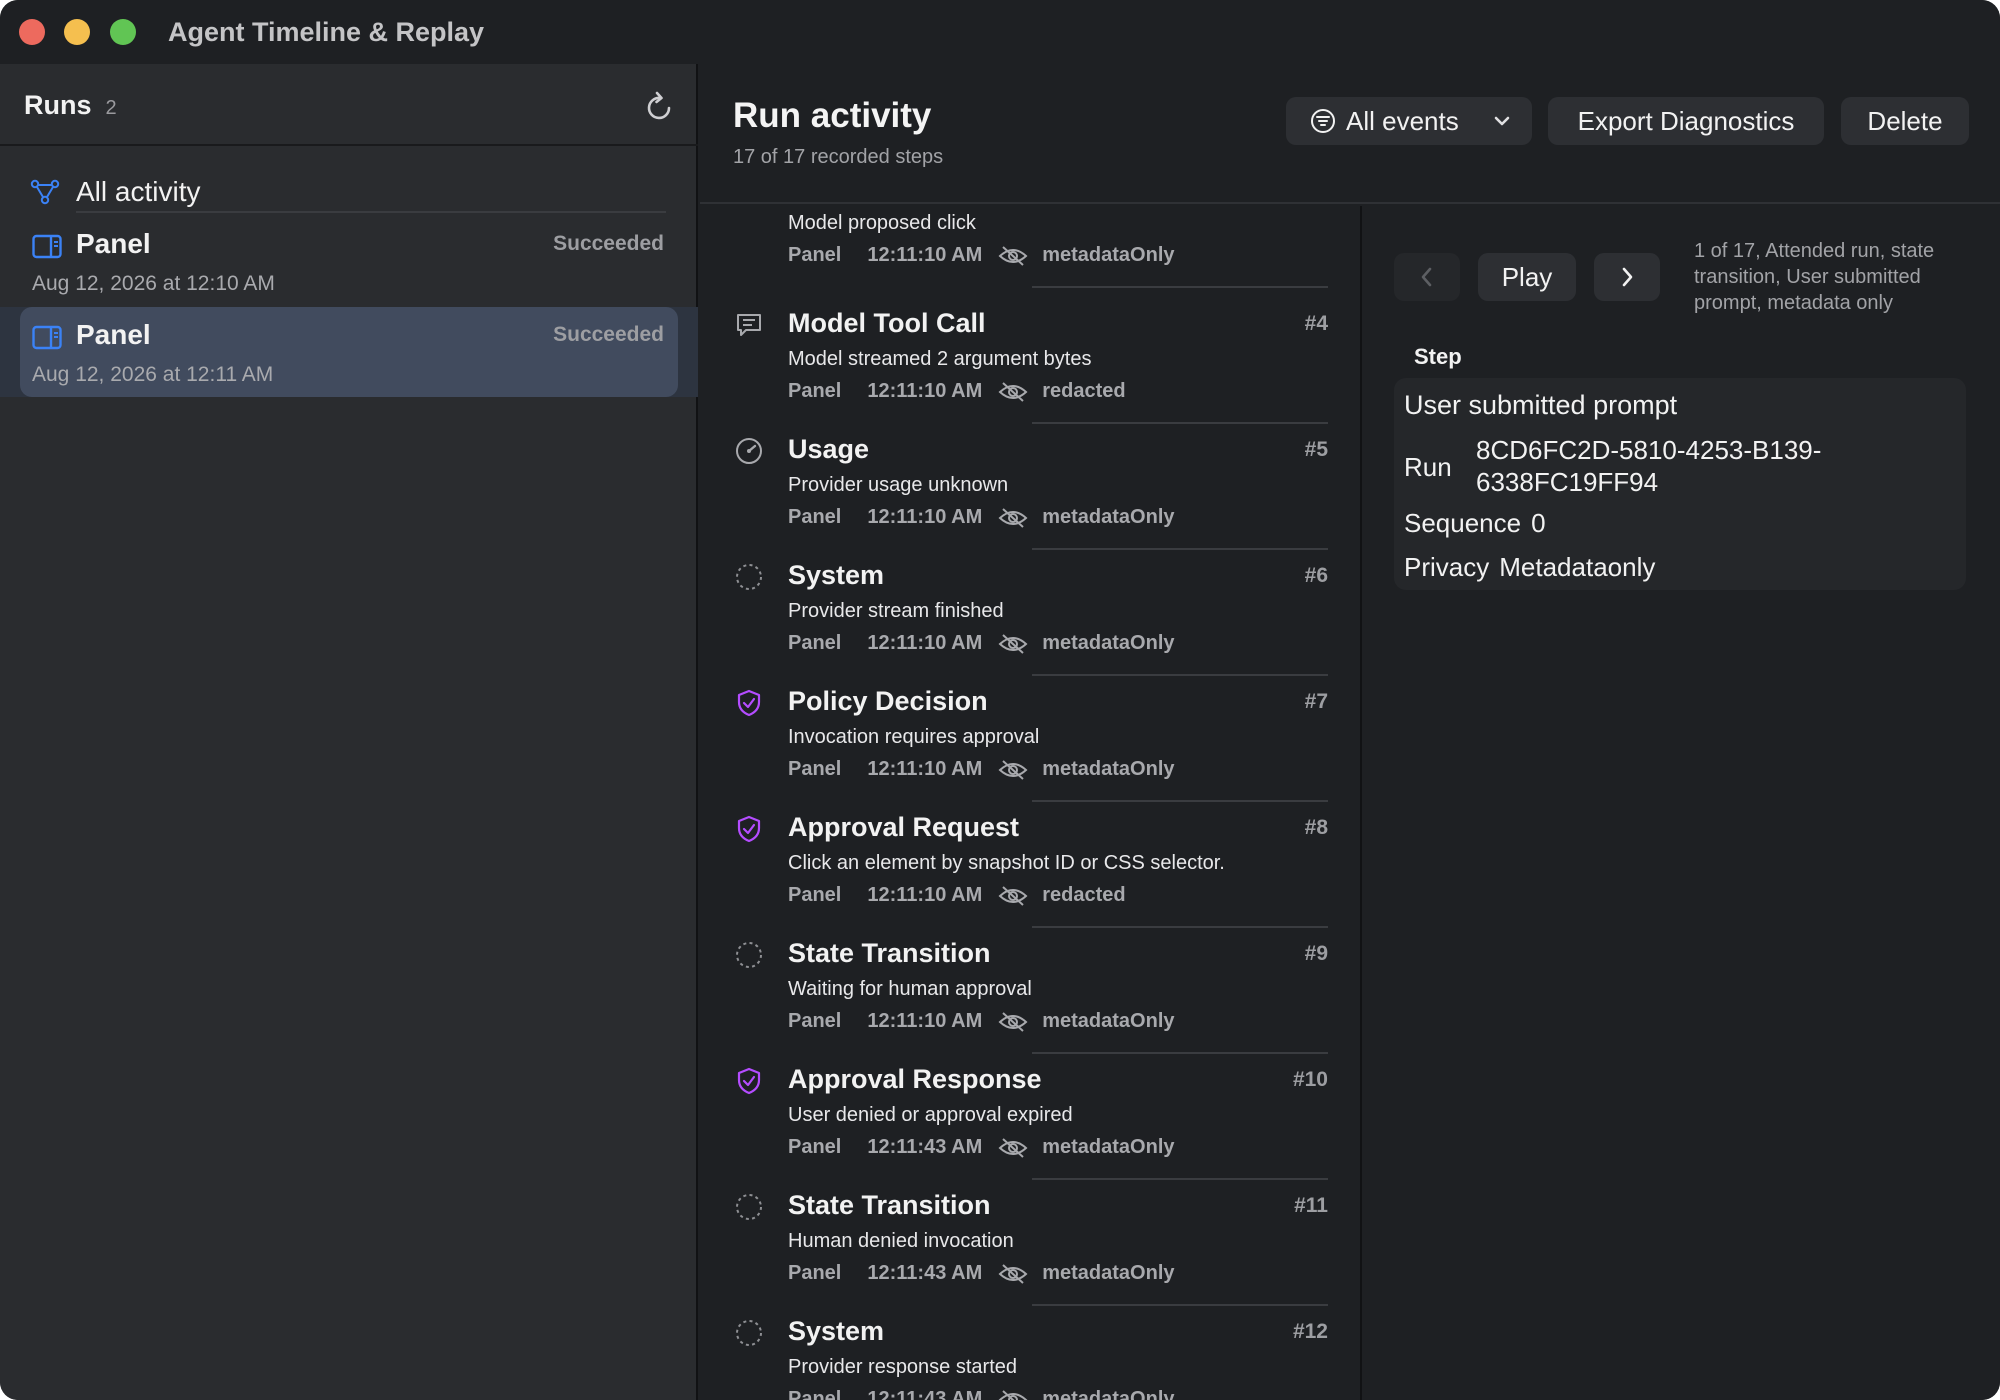 The height and width of the screenshot is (1400, 2000). What do you see at coordinates (1438, 356) in the screenshot?
I see `step-section-label: Step` at bounding box center [1438, 356].